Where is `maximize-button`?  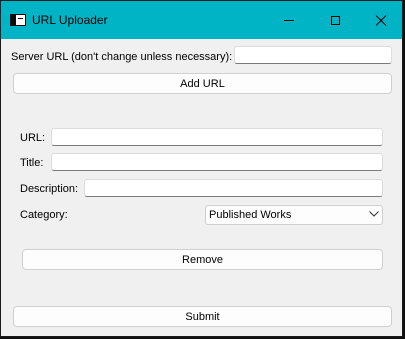 maximize-button is located at coordinates (335, 20).